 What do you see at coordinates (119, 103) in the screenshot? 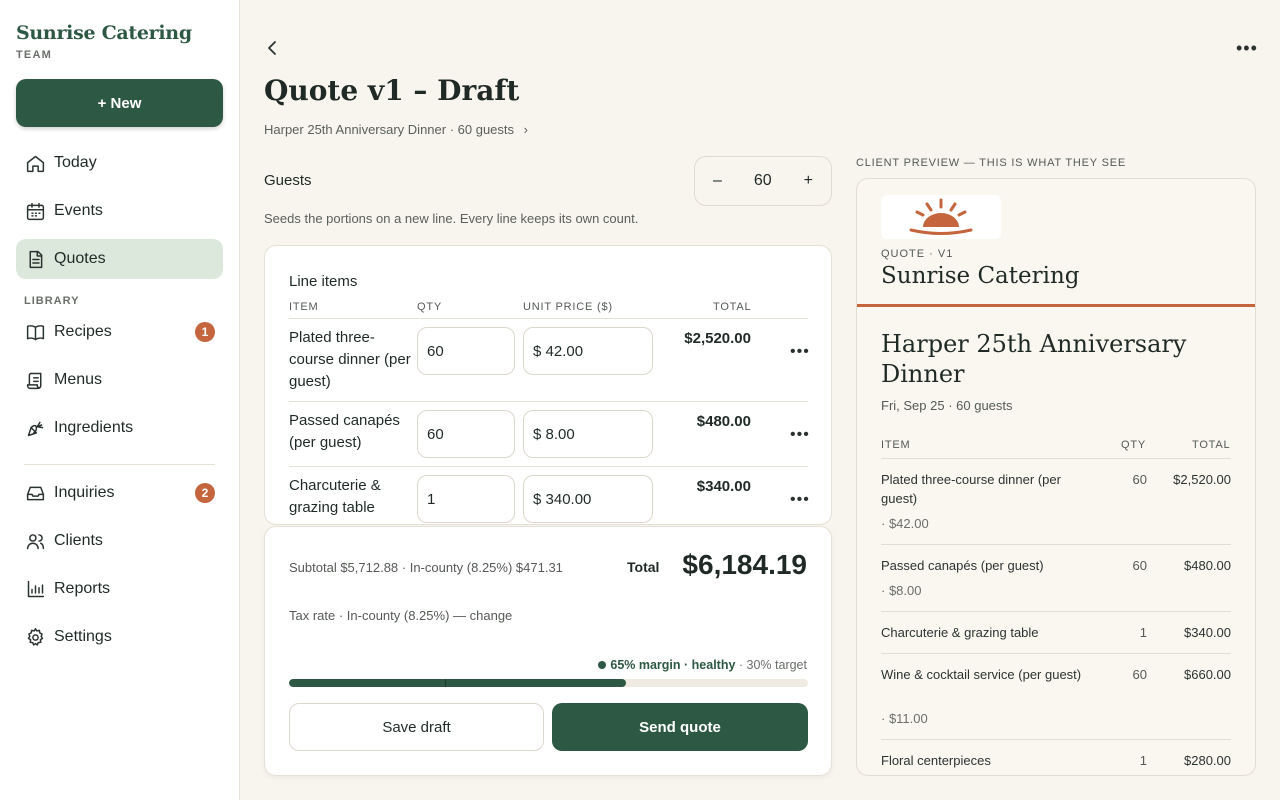
I see `new-button: + New` at bounding box center [119, 103].